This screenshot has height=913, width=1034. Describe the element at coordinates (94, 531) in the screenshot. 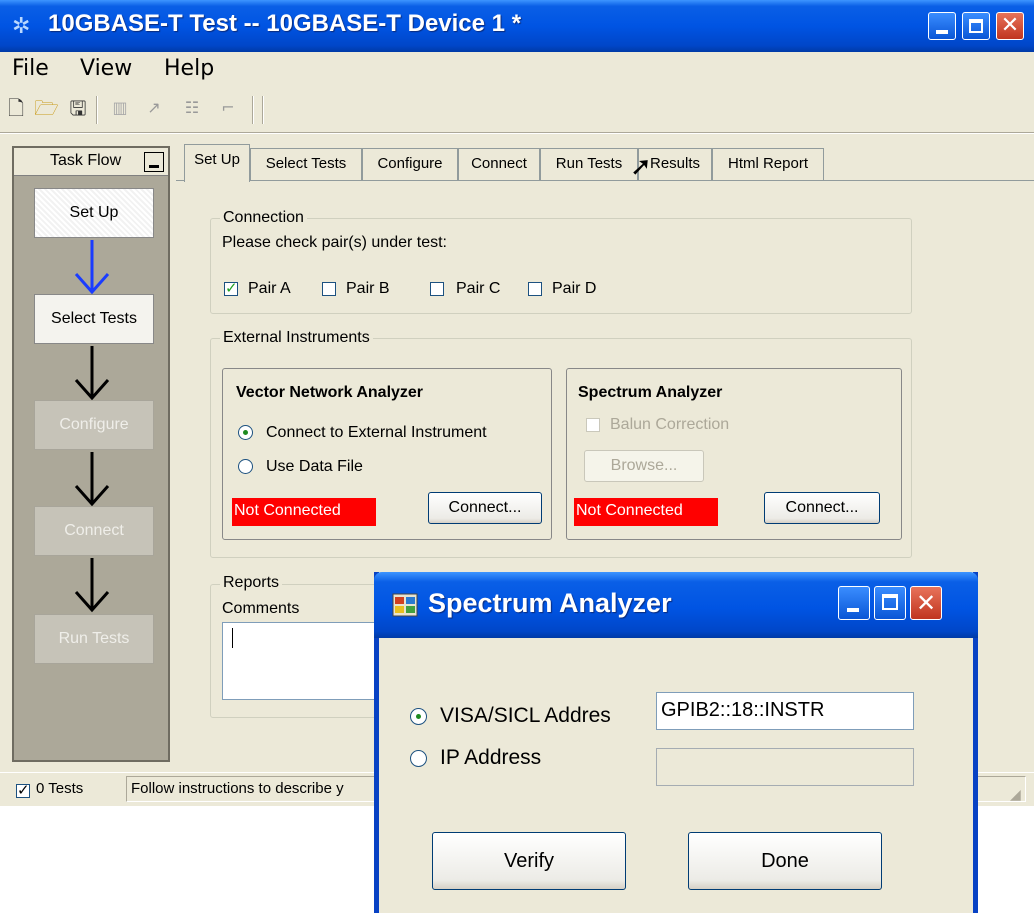

I see `taskflow-step-connect: Connect` at that location.